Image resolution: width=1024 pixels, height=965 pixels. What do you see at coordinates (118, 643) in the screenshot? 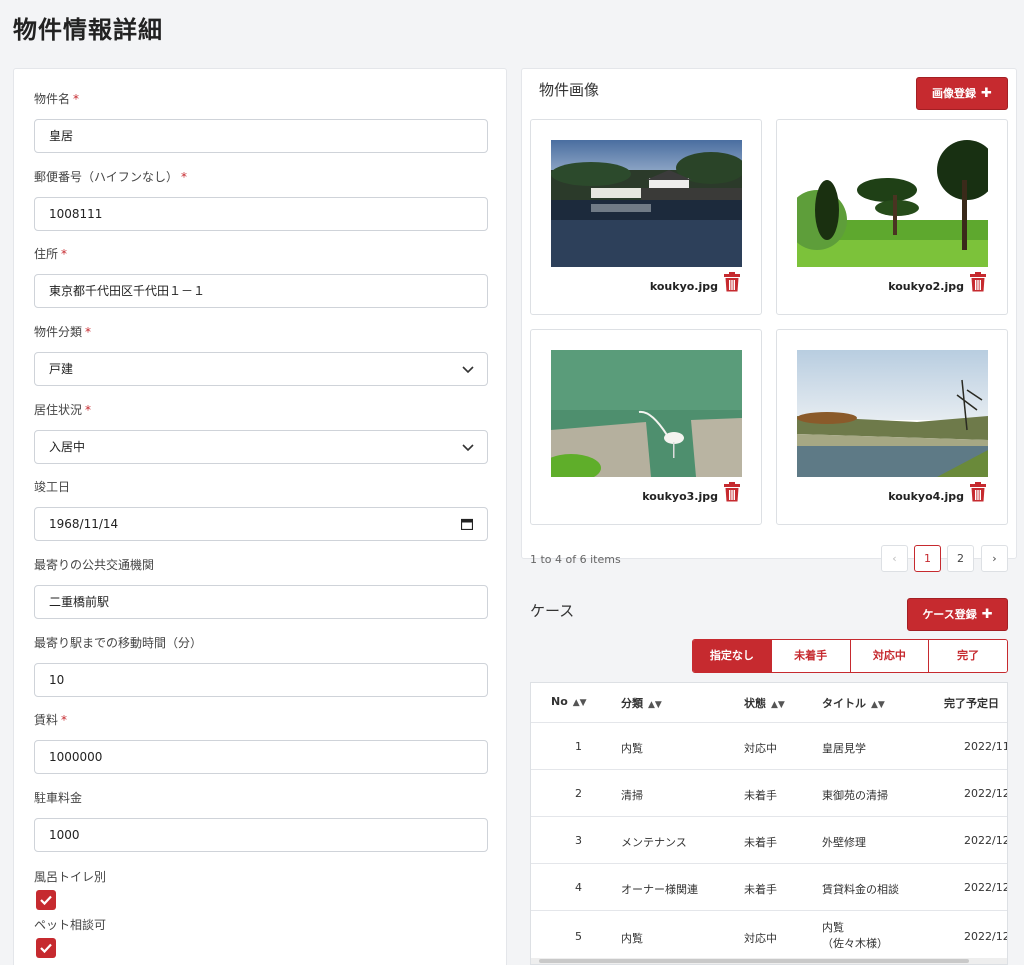
I see `travel-time-label: 最寄り駅までの移動時間（分）` at bounding box center [118, 643].